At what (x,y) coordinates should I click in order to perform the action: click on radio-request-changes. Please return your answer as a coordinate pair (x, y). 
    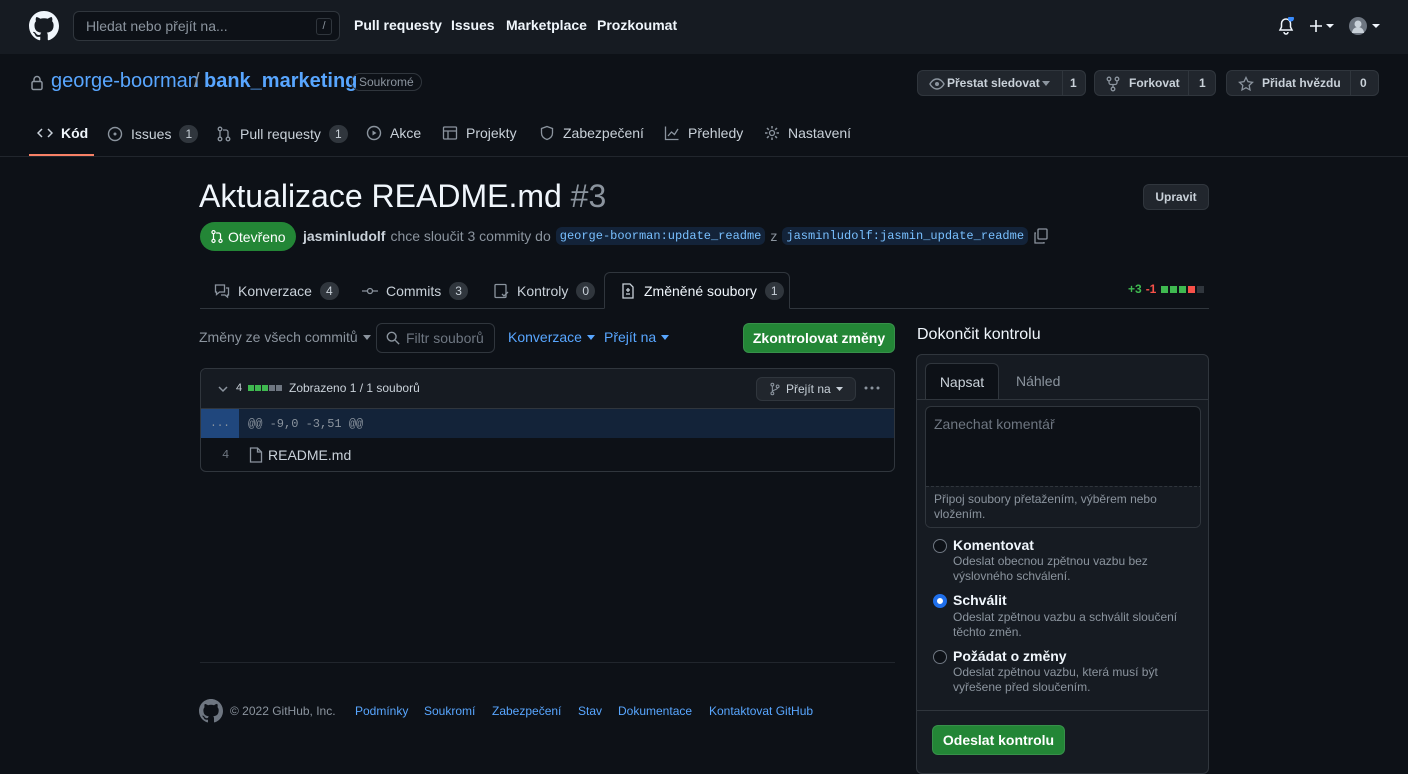
    Looking at the image, I should click on (940, 657).